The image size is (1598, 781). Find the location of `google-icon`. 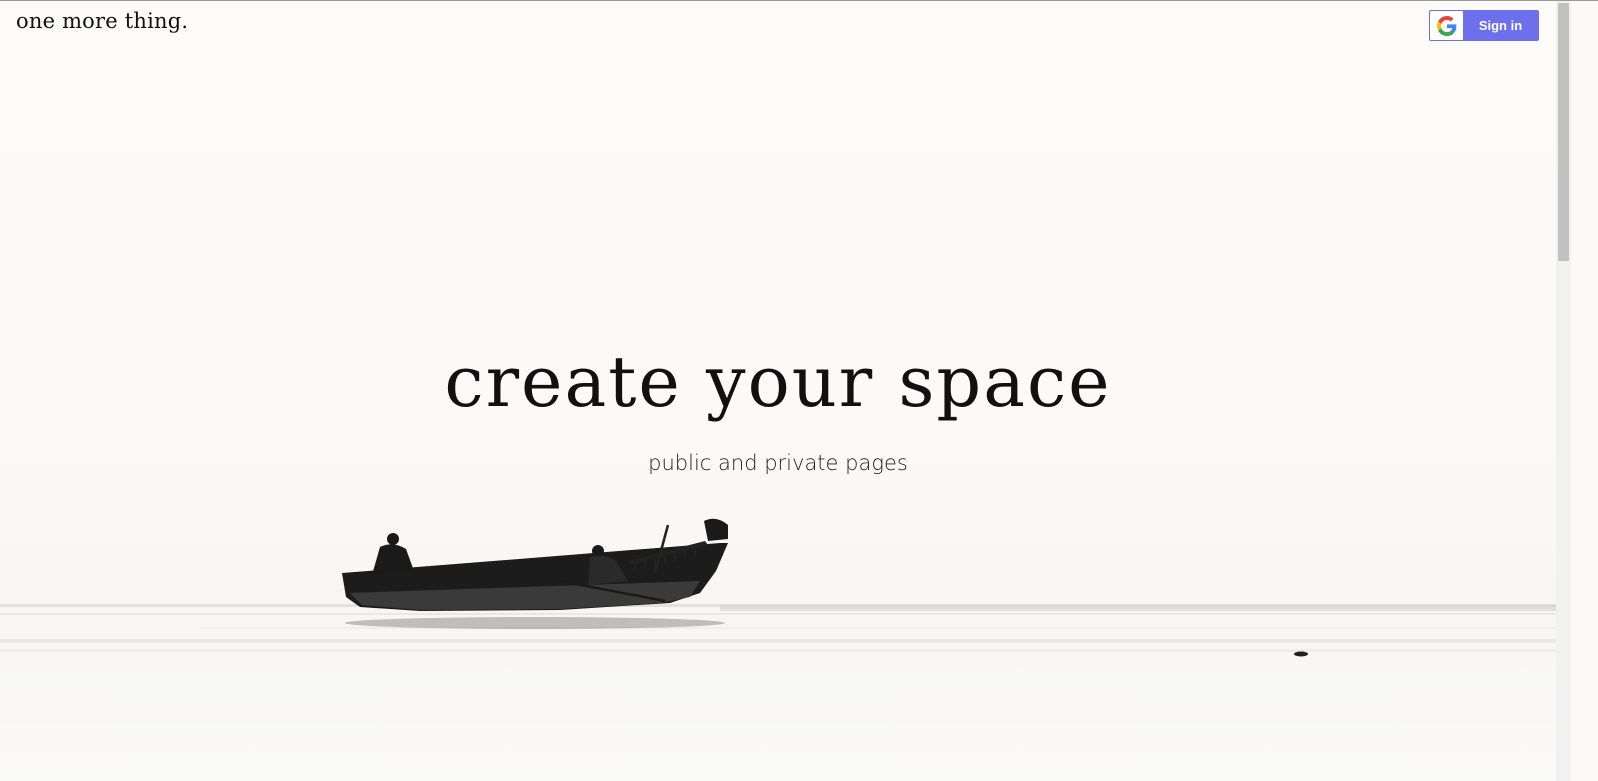

google-icon is located at coordinates (1446, 25).